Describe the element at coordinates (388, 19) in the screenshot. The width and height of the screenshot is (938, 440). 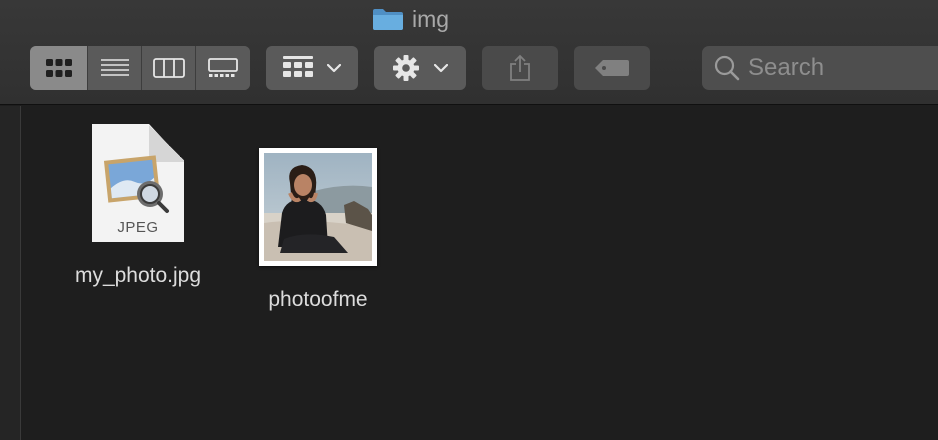
I see `folder-icon` at that location.